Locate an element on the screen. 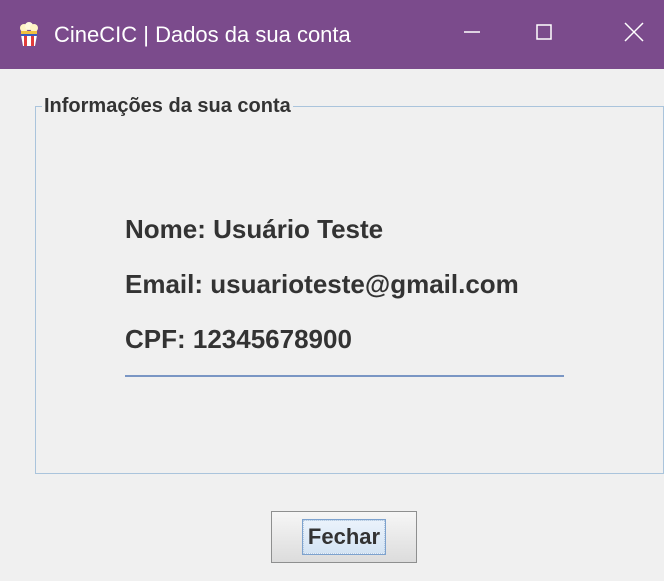 The width and height of the screenshot is (664, 581). close-button: Fechar is located at coordinates (344, 537).